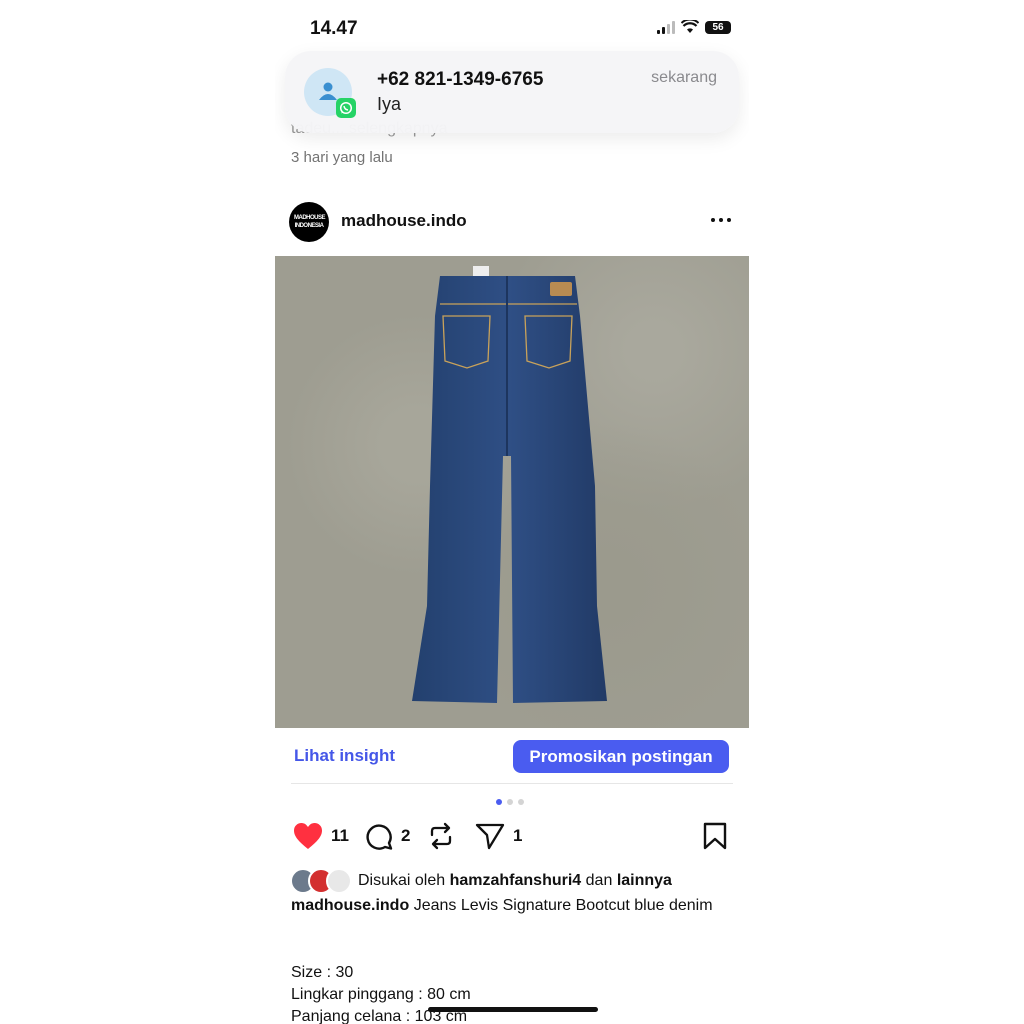 This screenshot has height=1024, width=1024. What do you see at coordinates (513, 1009) in the screenshot?
I see `home-indicator` at bounding box center [513, 1009].